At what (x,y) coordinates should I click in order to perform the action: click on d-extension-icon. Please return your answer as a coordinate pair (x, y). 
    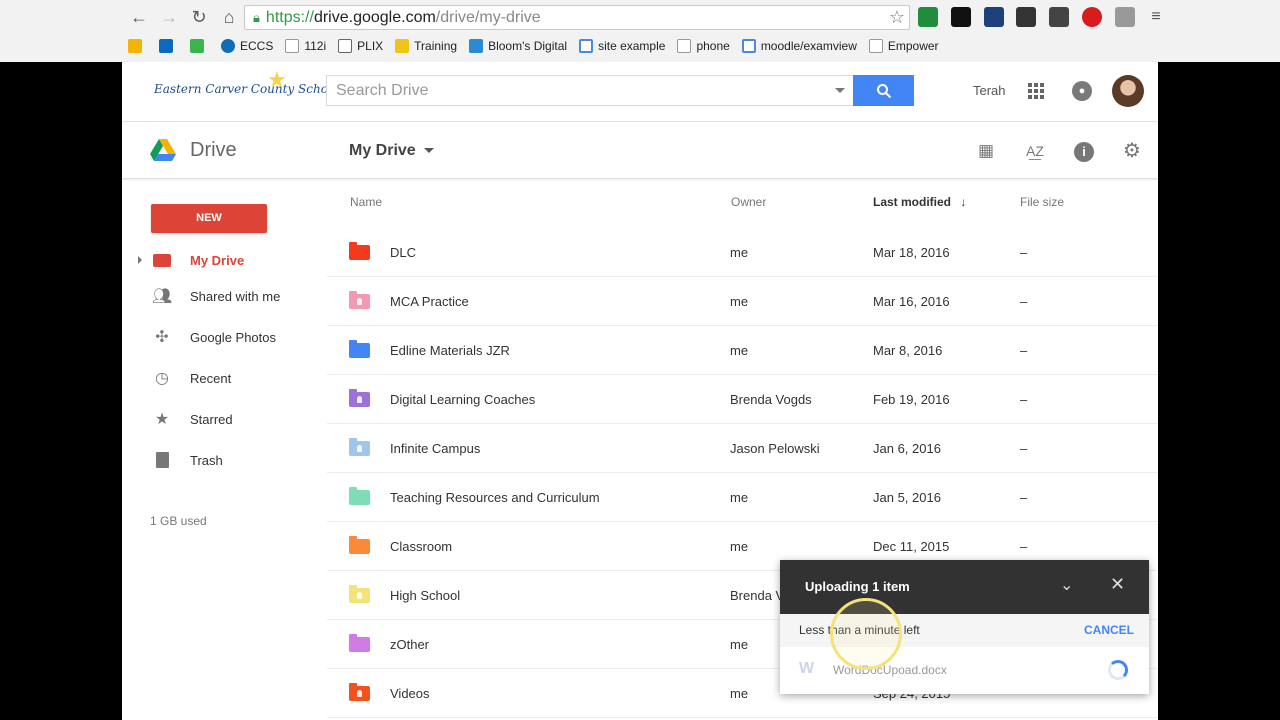
    Looking at the image, I should click on (1125, 17).